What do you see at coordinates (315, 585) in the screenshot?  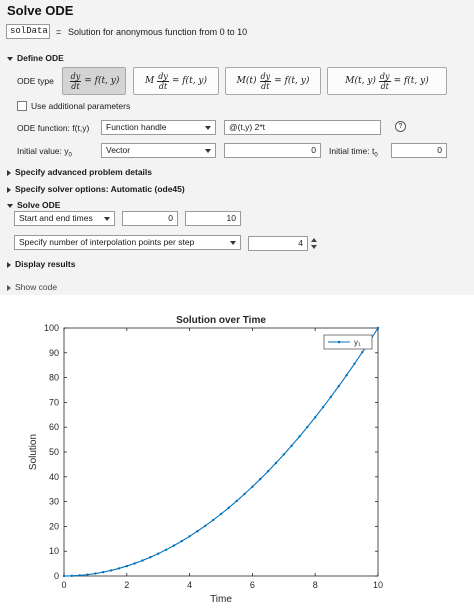 I see `x-tick-label: 8` at bounding box center [315, 585].